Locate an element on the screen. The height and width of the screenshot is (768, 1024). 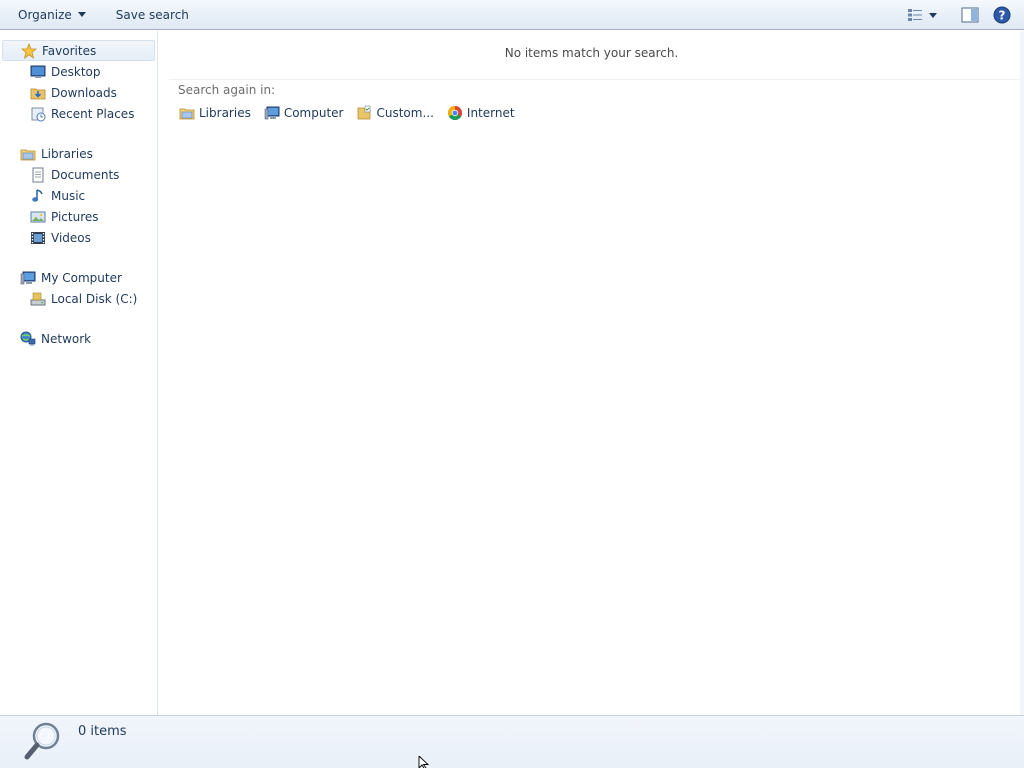
nav-item-documents: Documents is located at coordinates (78, 174).